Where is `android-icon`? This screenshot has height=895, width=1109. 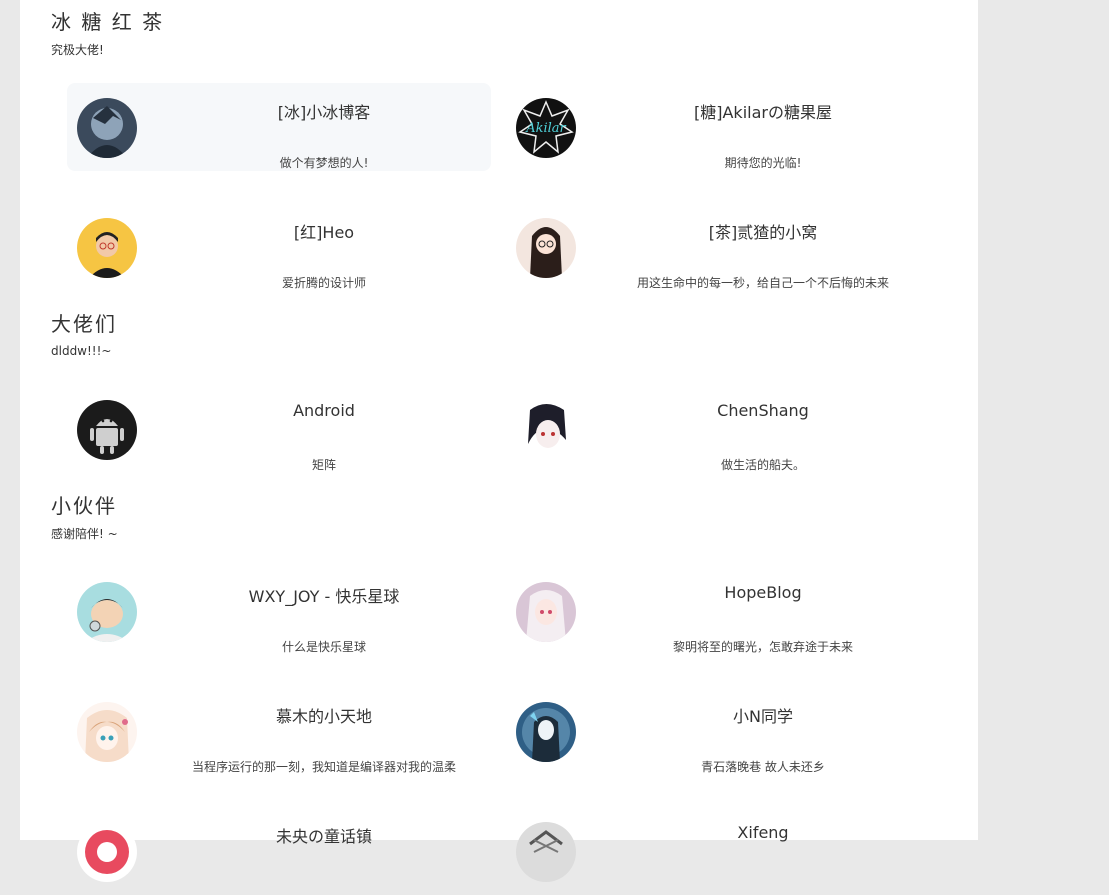 android-icon is located at coordinates (107, 430).